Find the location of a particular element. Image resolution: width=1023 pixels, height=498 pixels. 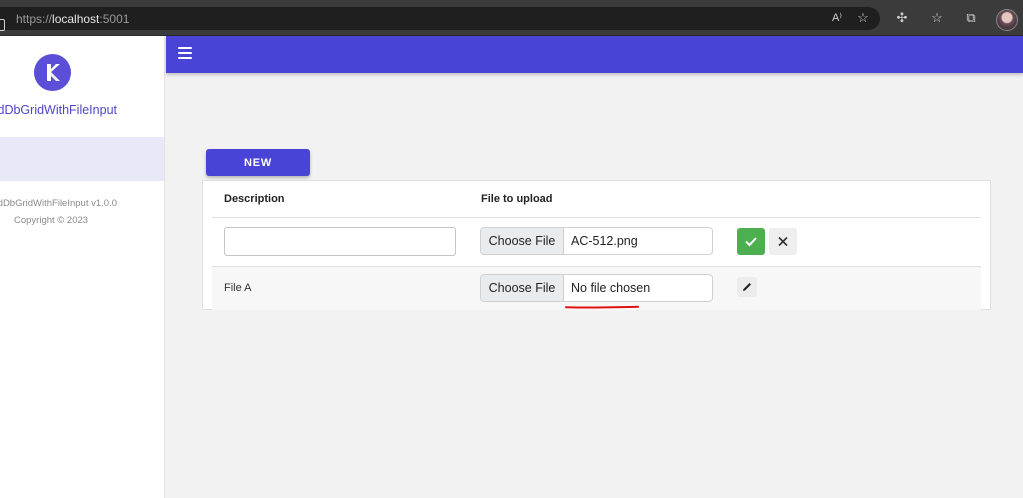

save-row-button is located at coordinates (751, 241).